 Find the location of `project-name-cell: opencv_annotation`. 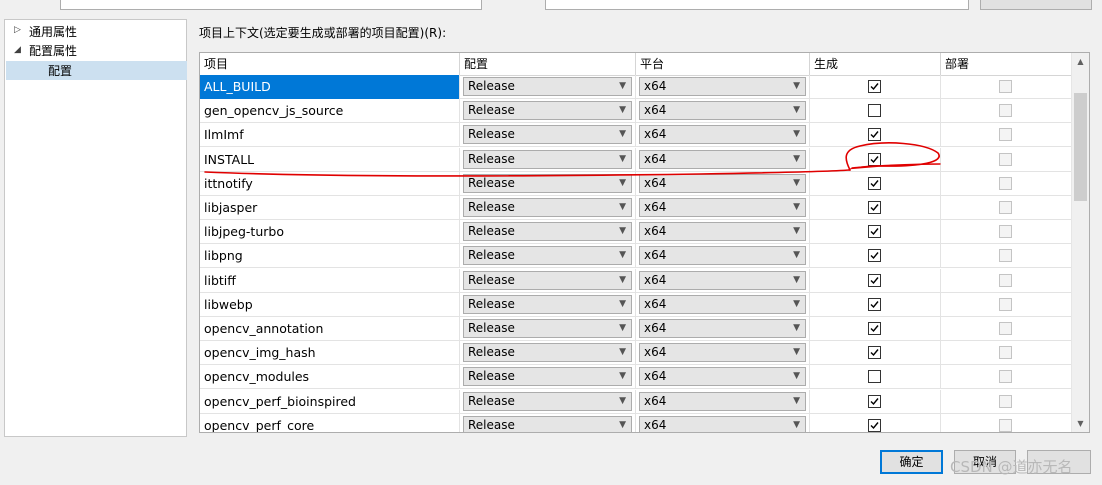

project-name-cell: opencv_annotation is located at coordinates (330, 329).